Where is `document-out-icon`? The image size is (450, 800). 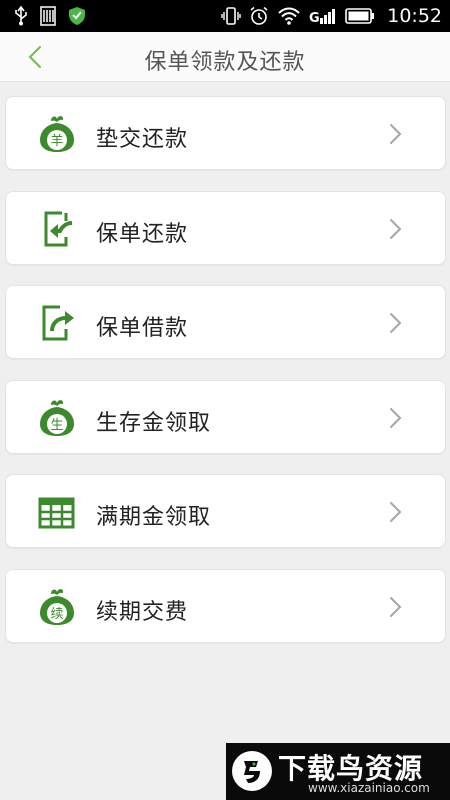
document-out-icon is located at coordinates (58, 323).